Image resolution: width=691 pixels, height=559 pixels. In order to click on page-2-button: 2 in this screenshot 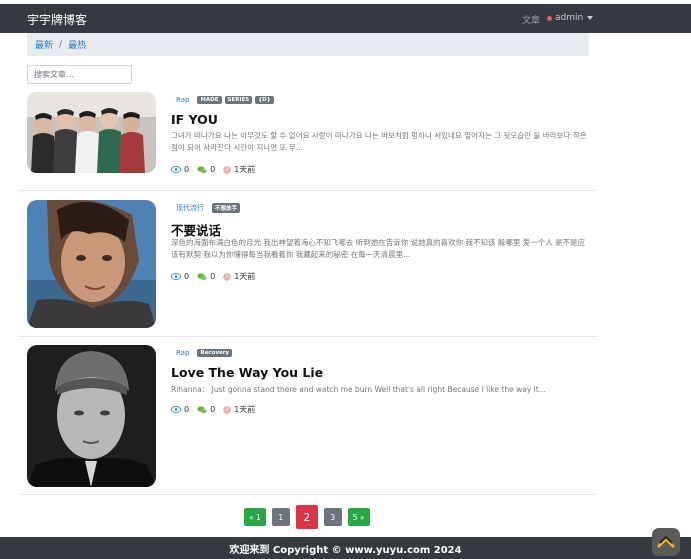, I will do `click(306, 517)`.